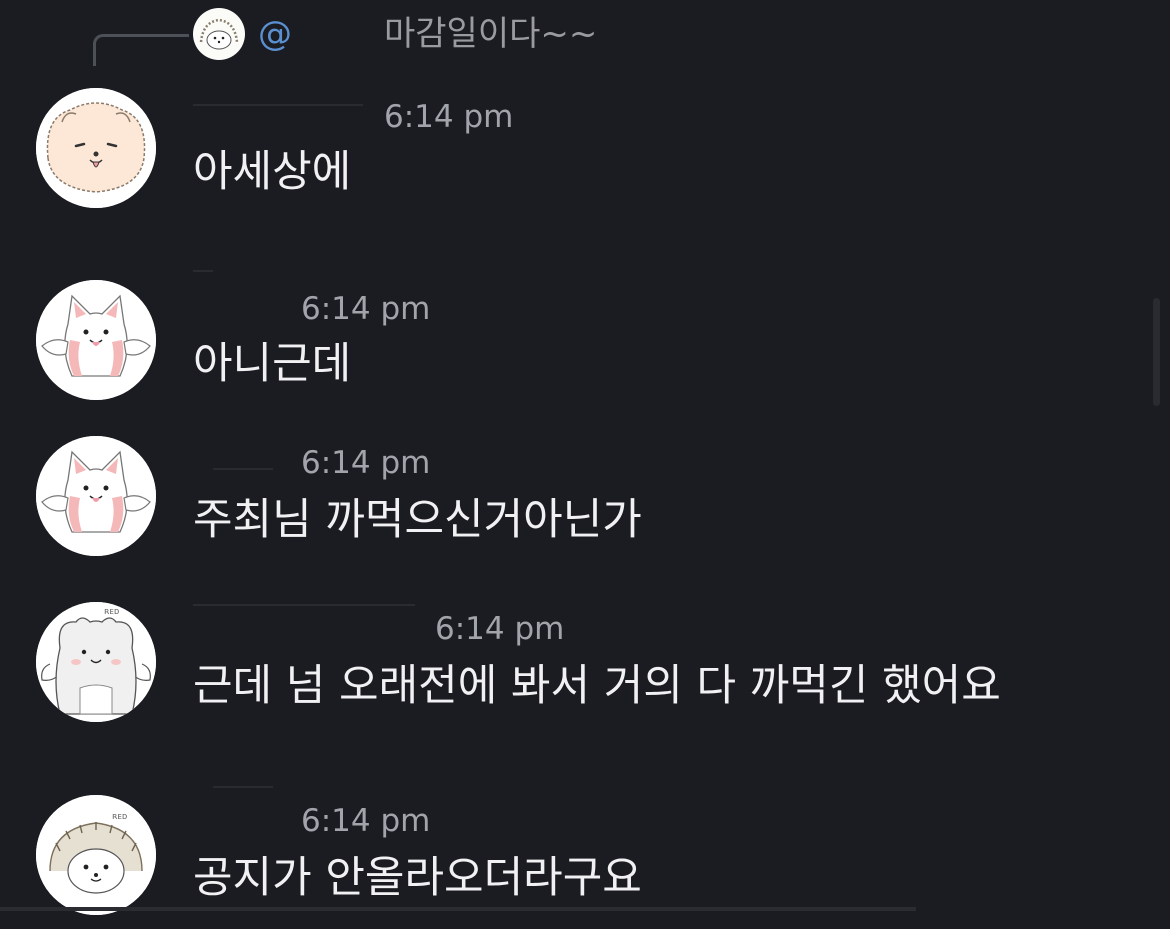 Image resolution: width=1170 pixels, height=929 pixels. I want to click on message-text: 근데 넘 오래전에 봐서 거의 다 까먹긴 했어요, so click(597, 686).